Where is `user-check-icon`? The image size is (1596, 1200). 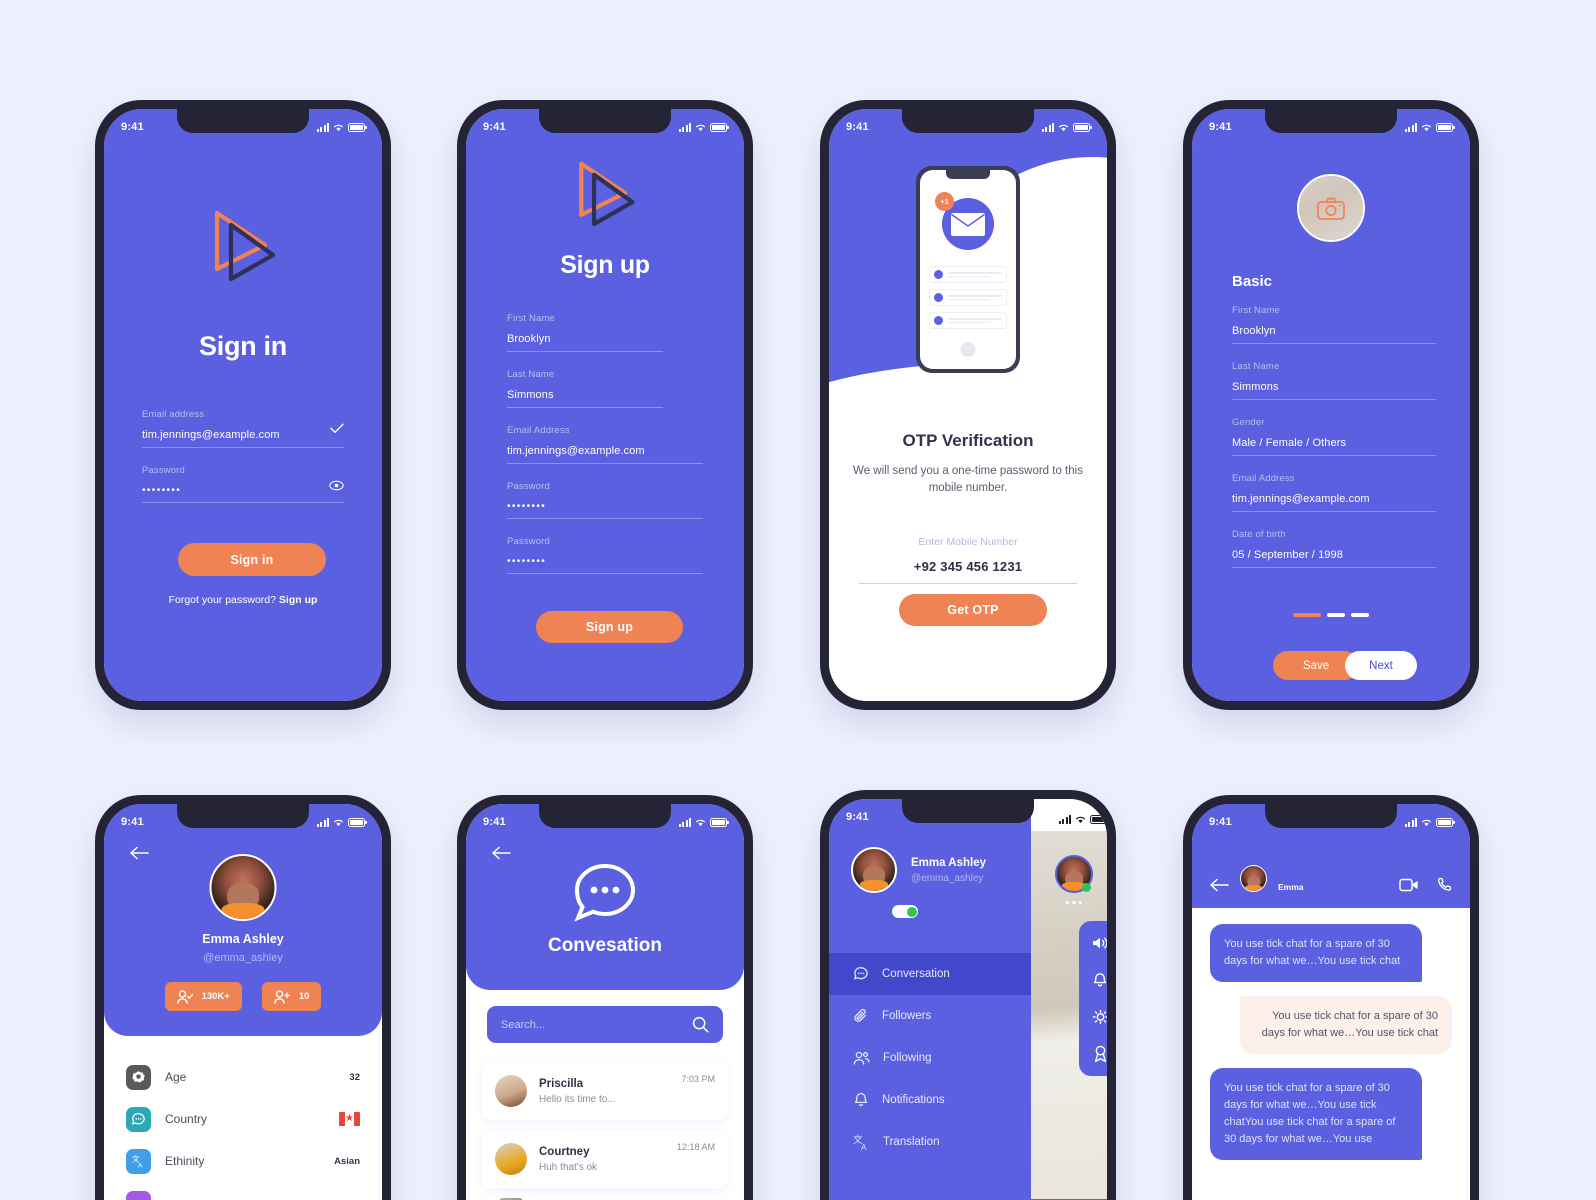 user-check-icon is located at coordinates (184, 996).